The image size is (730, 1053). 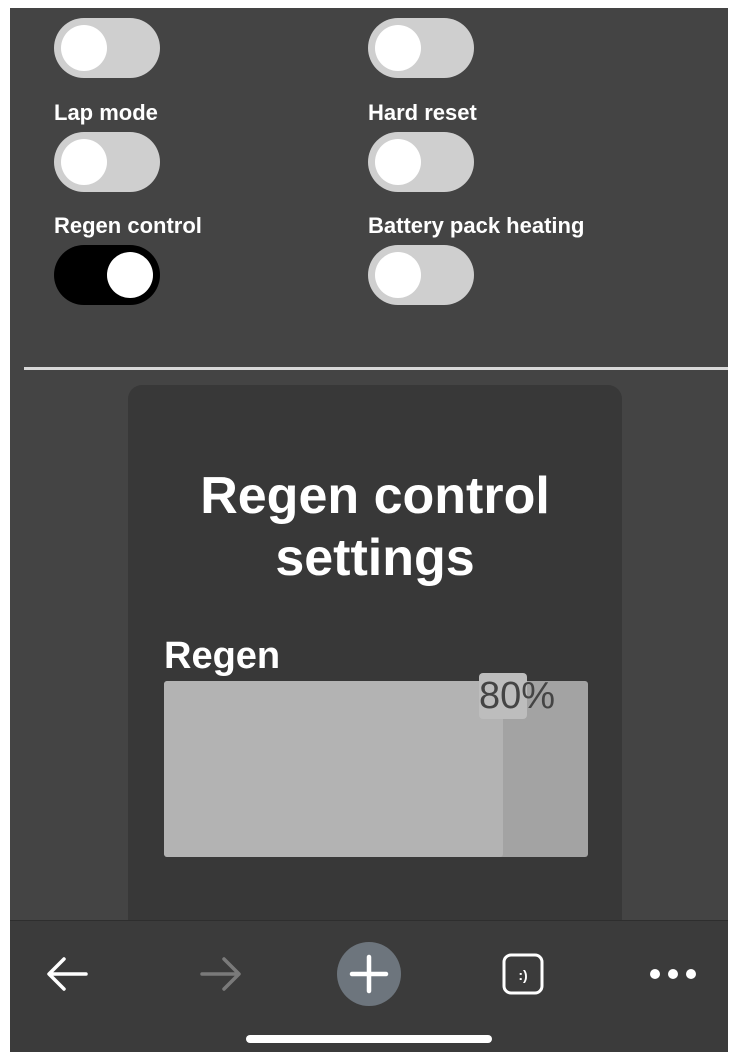 I want to click on smiley-tab-icon: :), so click(x=523, y=974).